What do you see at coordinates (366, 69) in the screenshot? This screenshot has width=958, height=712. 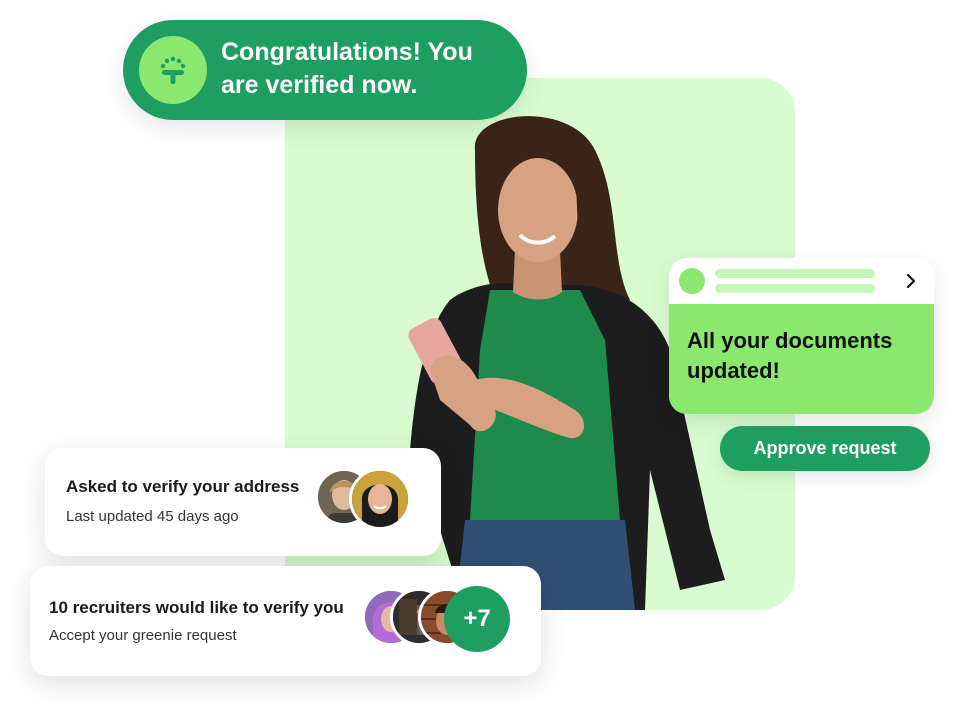 I see `verified-message: Congratulations! You are verified now.` at bounding box center [366, 69].